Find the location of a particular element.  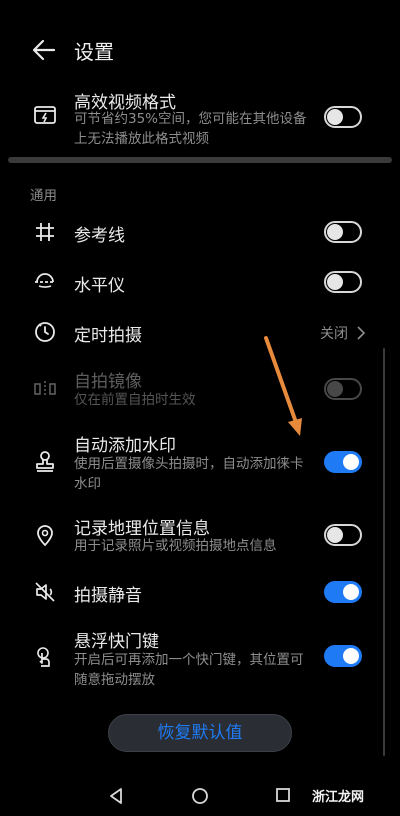

location-toggle is located at coordinates (343, 535).